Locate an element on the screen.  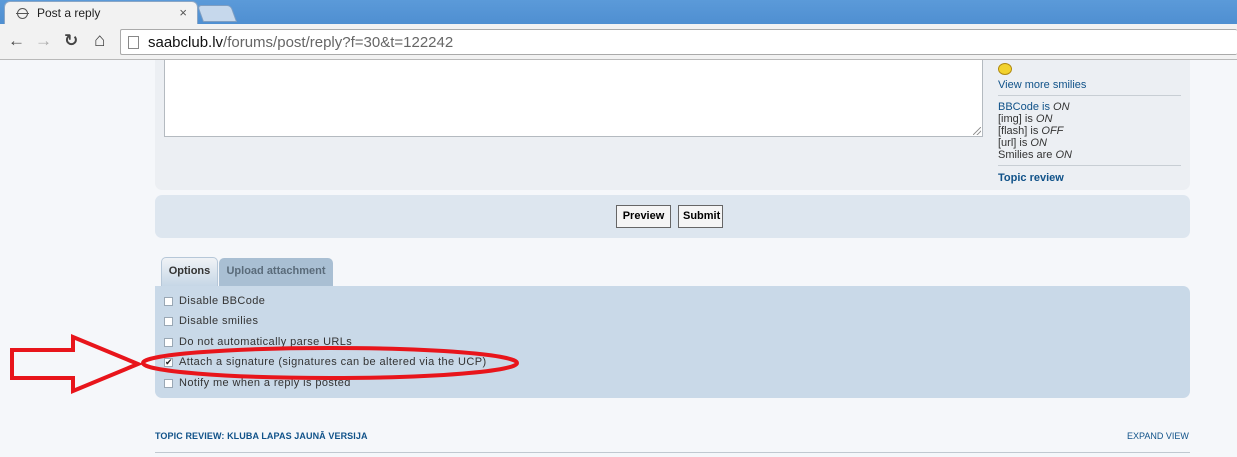
url-status: [url] is ON is located at coordinates (1089, 143).